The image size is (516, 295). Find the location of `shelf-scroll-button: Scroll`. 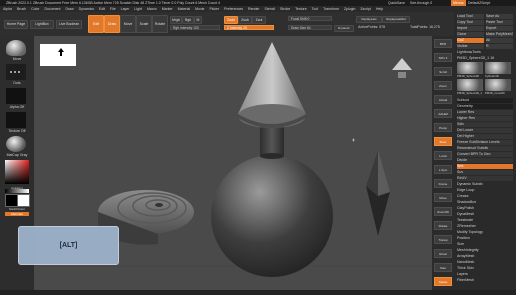

shelf-scroll-button: Scroll is located at coordinates (443, 71).